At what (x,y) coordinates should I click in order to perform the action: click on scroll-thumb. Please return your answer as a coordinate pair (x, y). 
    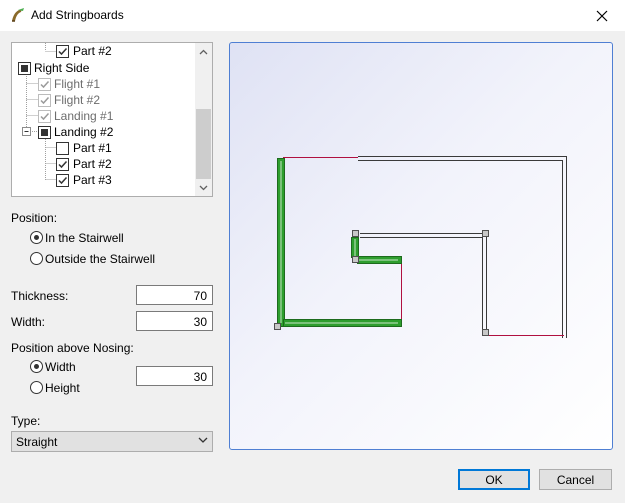
    Looking at the image, I should click on (203, 144).